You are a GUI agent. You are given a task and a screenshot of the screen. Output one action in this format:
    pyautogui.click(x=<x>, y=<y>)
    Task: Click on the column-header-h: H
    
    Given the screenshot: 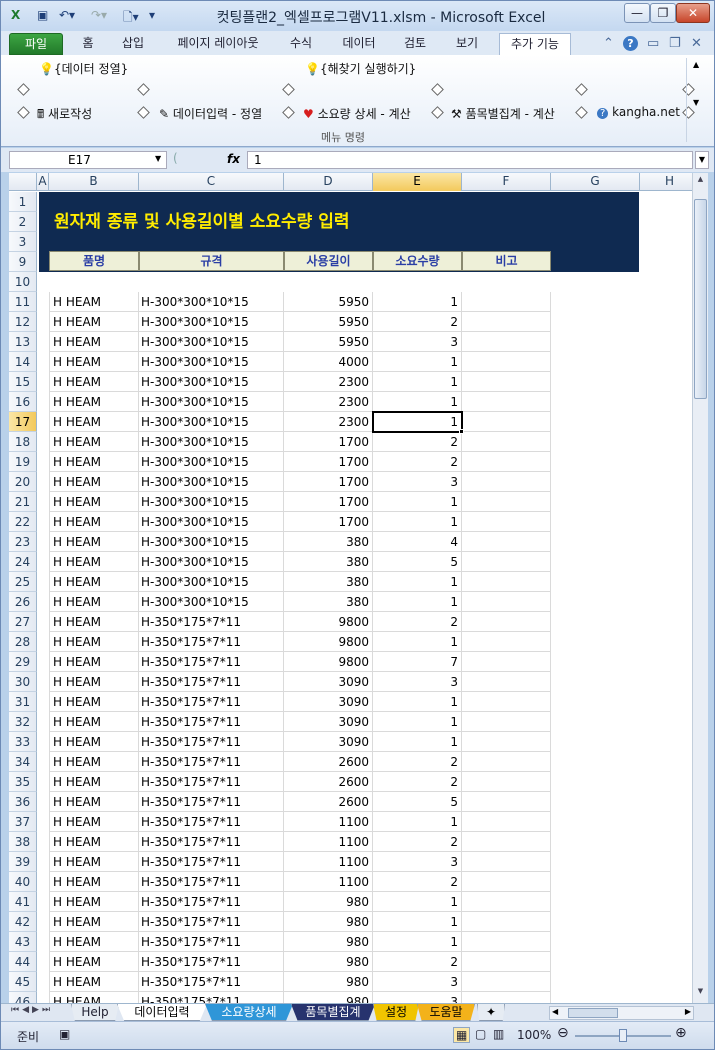 What is the action you would take?
    pyautogui.click(x=666, y=182)
    